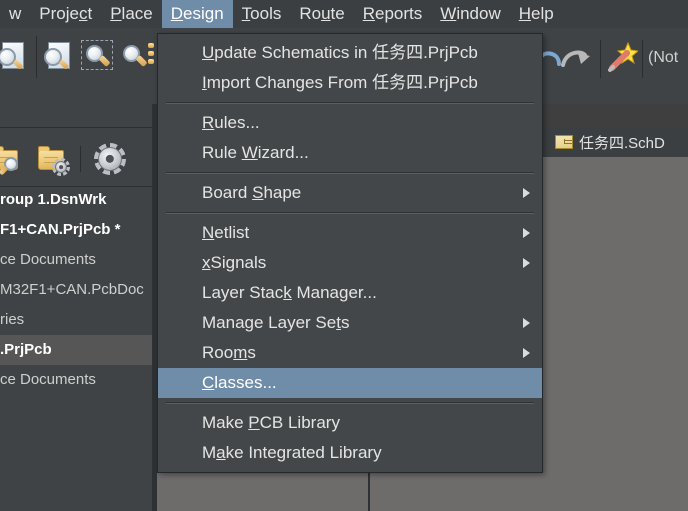 The height and width of the screenshot is (511, 688). What do you see at coordinates (350, 353) in the screenshot?
I see `menu-item-rooms: Rooms` at bounding box center [350, 353].